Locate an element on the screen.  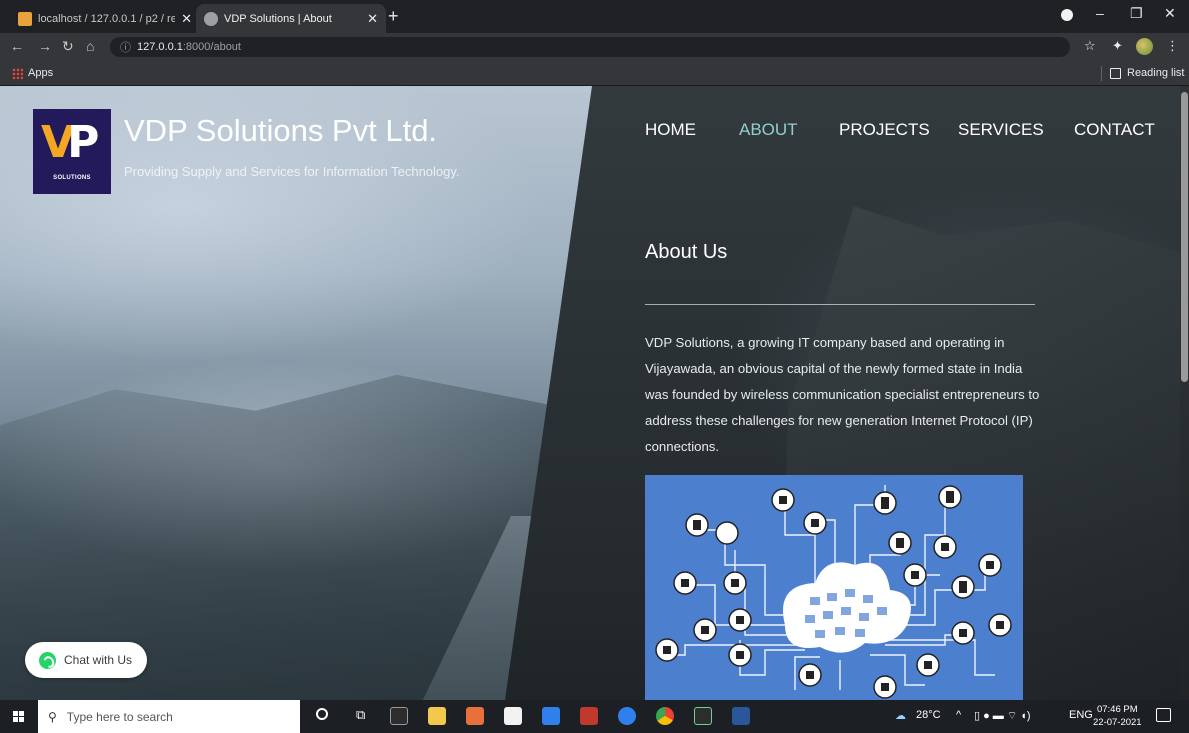
url-path: :8000/about is located at coordinates (211, 47).